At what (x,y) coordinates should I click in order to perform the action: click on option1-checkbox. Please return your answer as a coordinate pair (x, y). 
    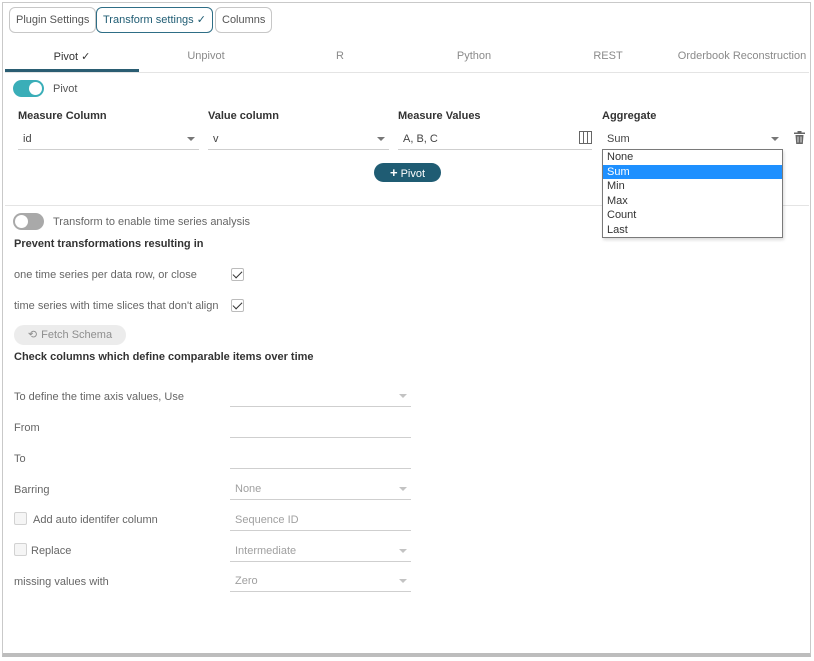
    Looking at the image, I should click on (237, 274).